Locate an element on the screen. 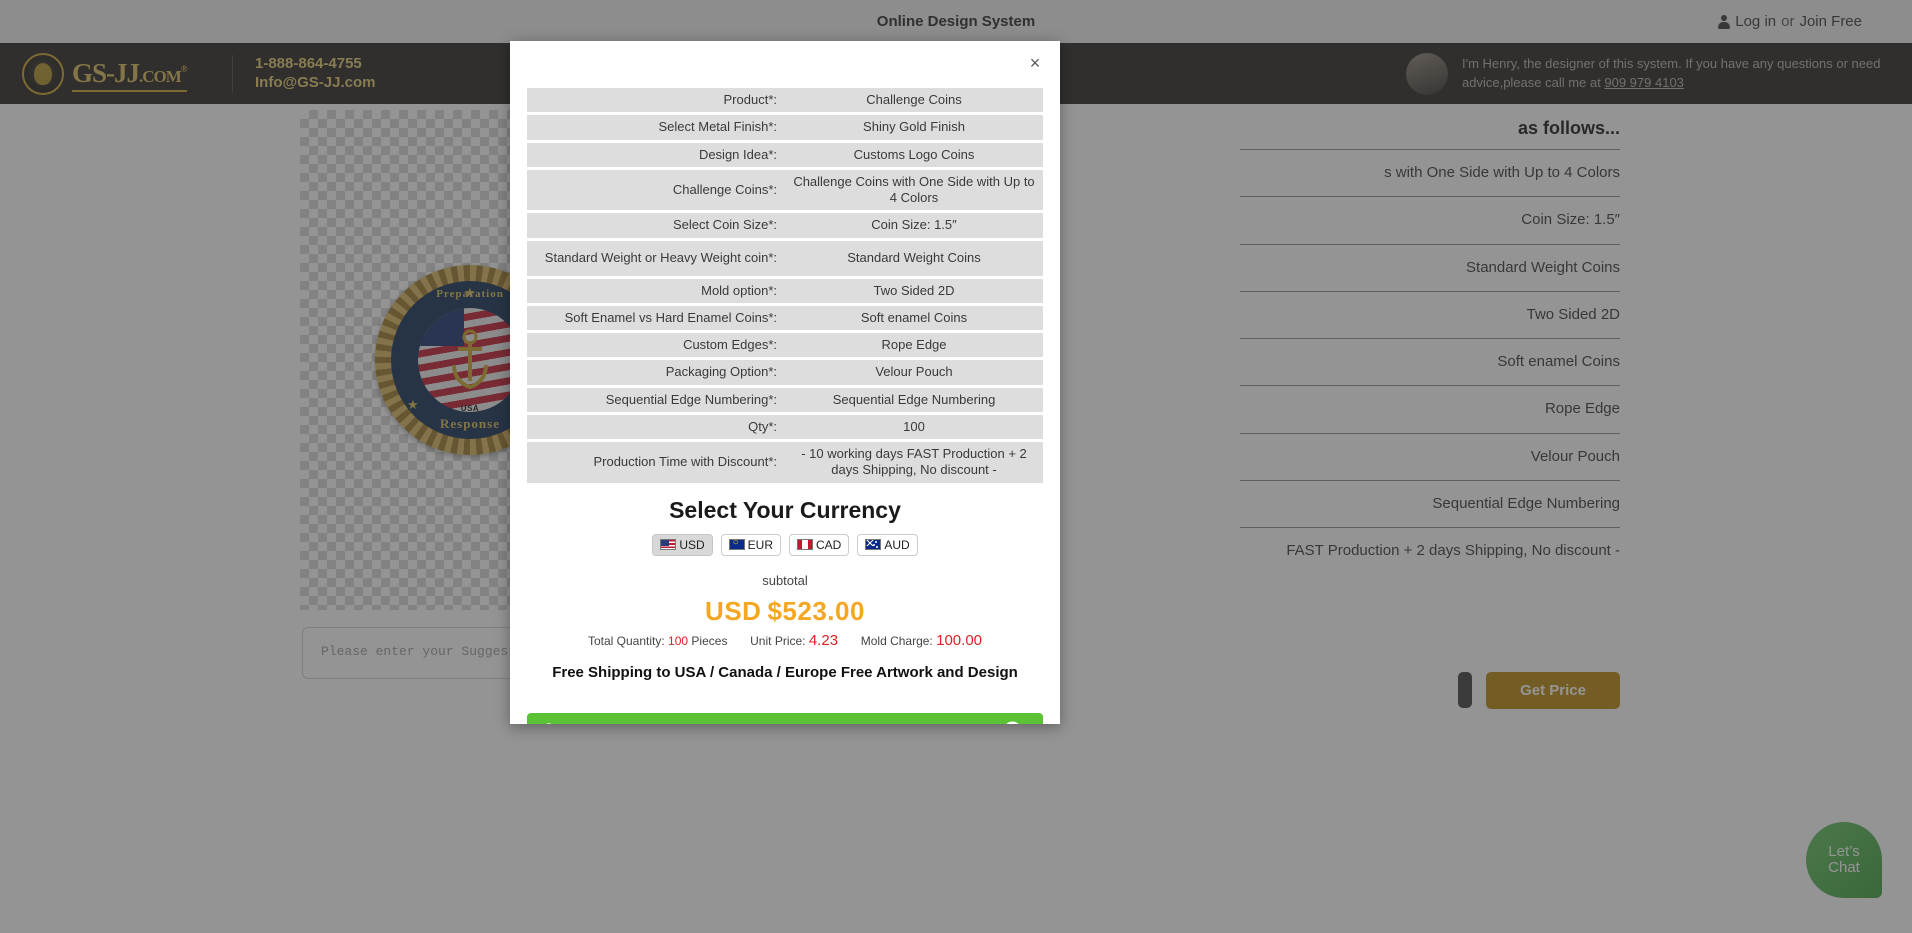  spec-value: 100 is located at coordinates (914, 426).